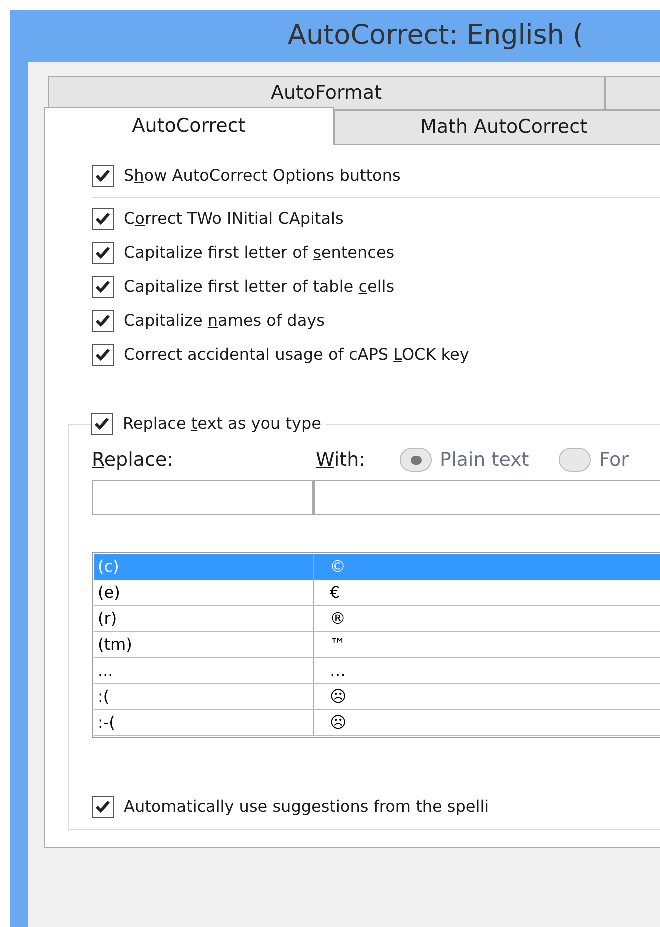 Image resolution: width=660 pixels, height=927 pixels. I want to click on with-input, so click(486, 497).